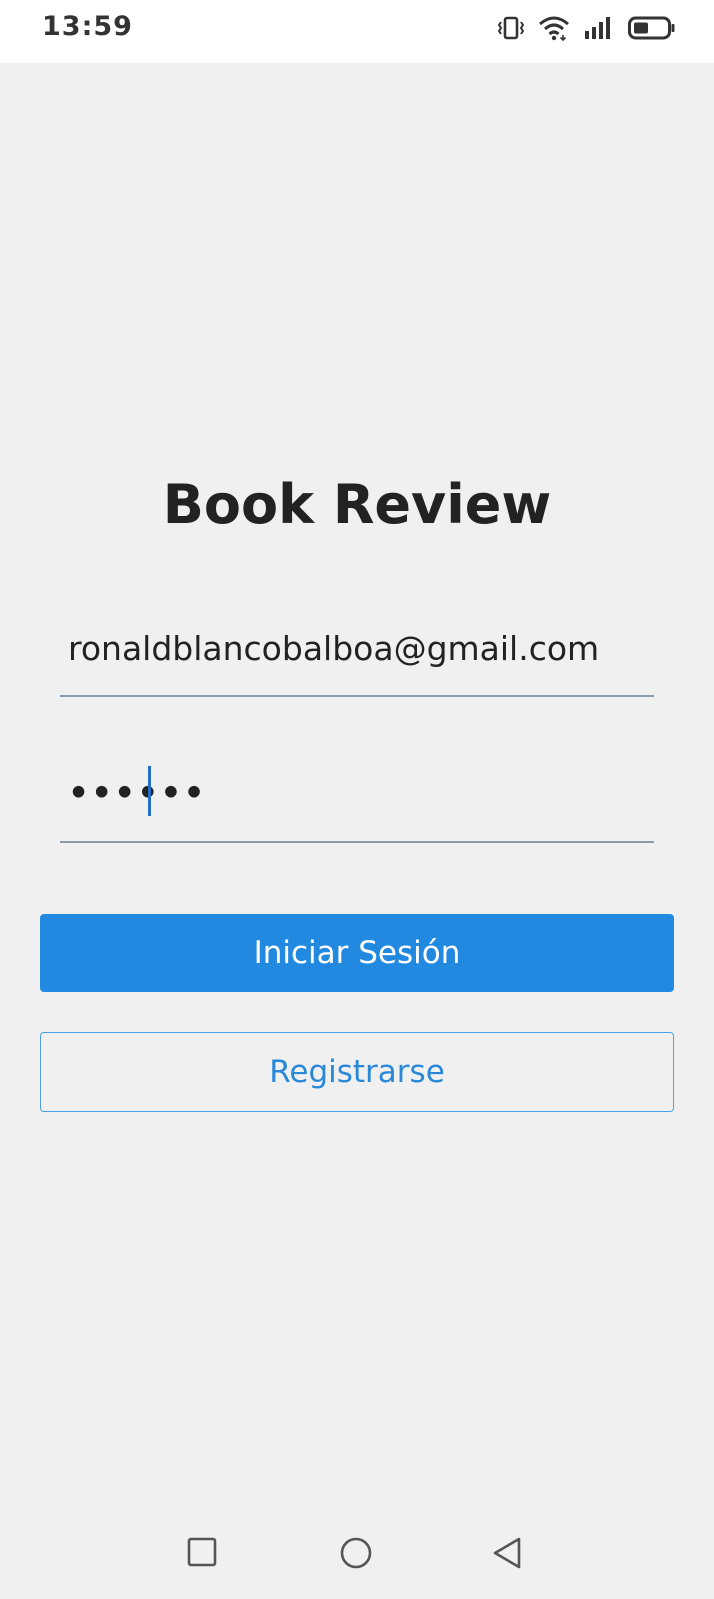  Describe the element at coordinates (507, 1553) in the screenshot. I see `back-icon` at that location.